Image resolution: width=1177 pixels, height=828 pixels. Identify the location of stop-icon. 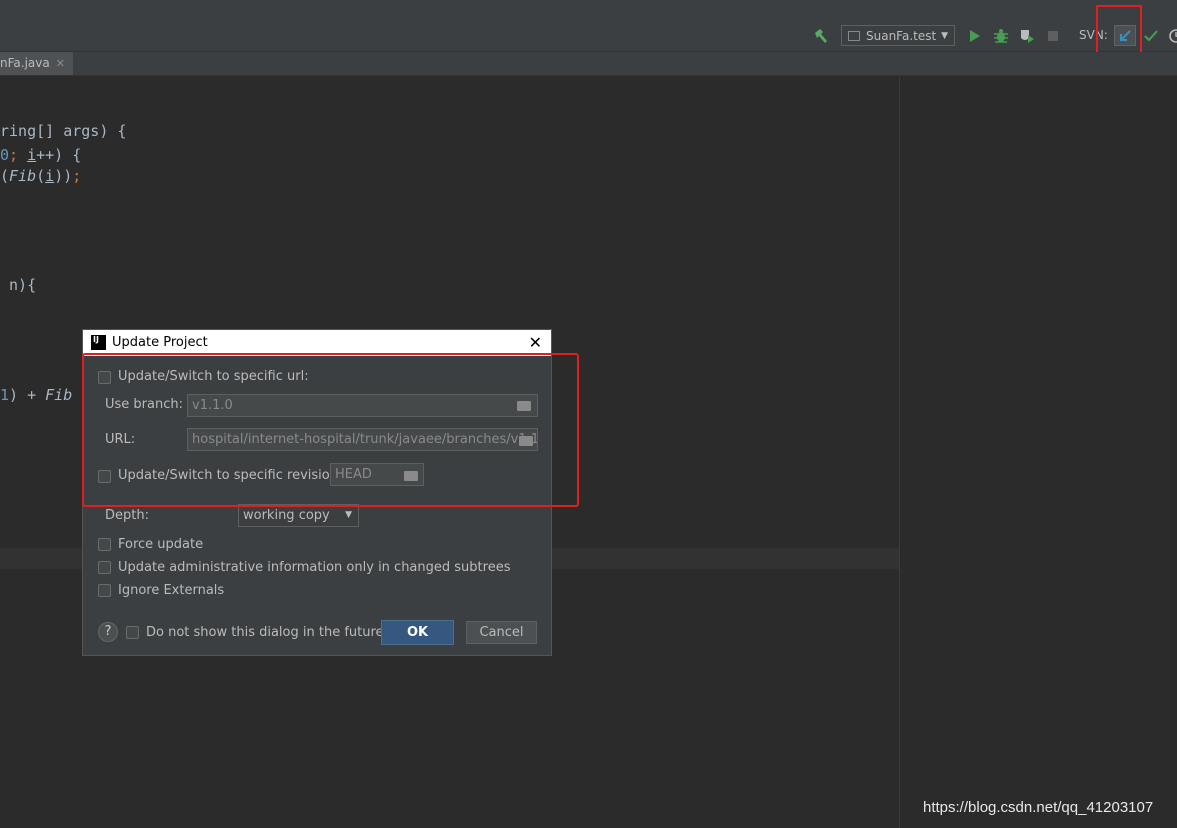
(1053, 36).